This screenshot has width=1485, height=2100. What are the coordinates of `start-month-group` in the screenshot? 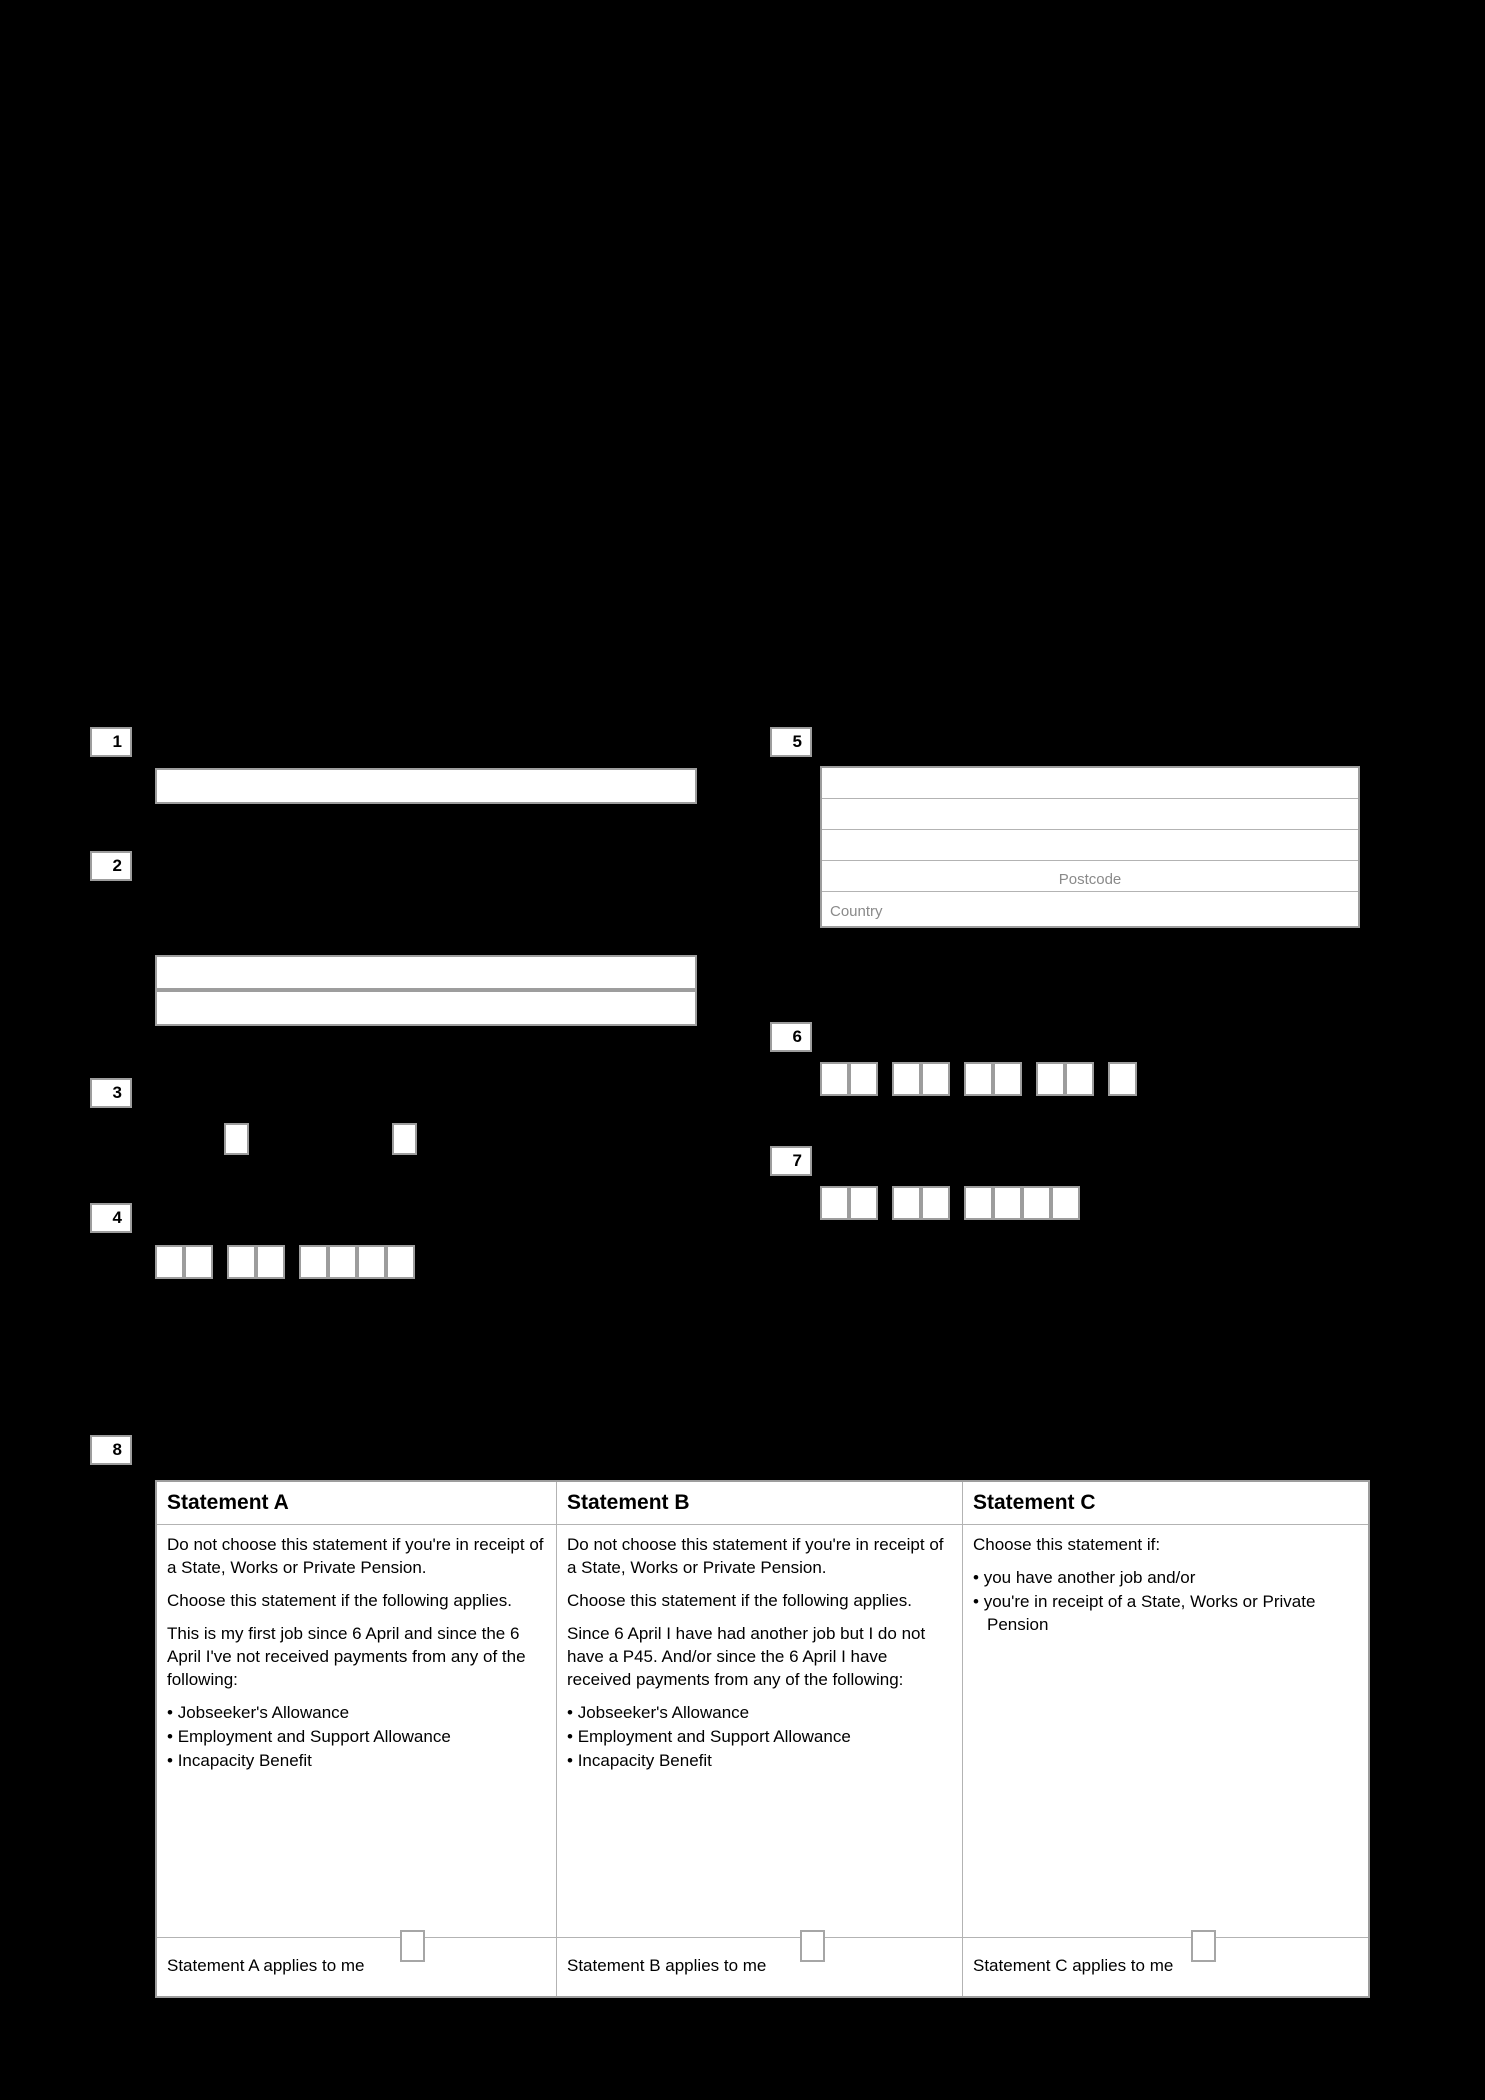 It's located at (921, 1203).